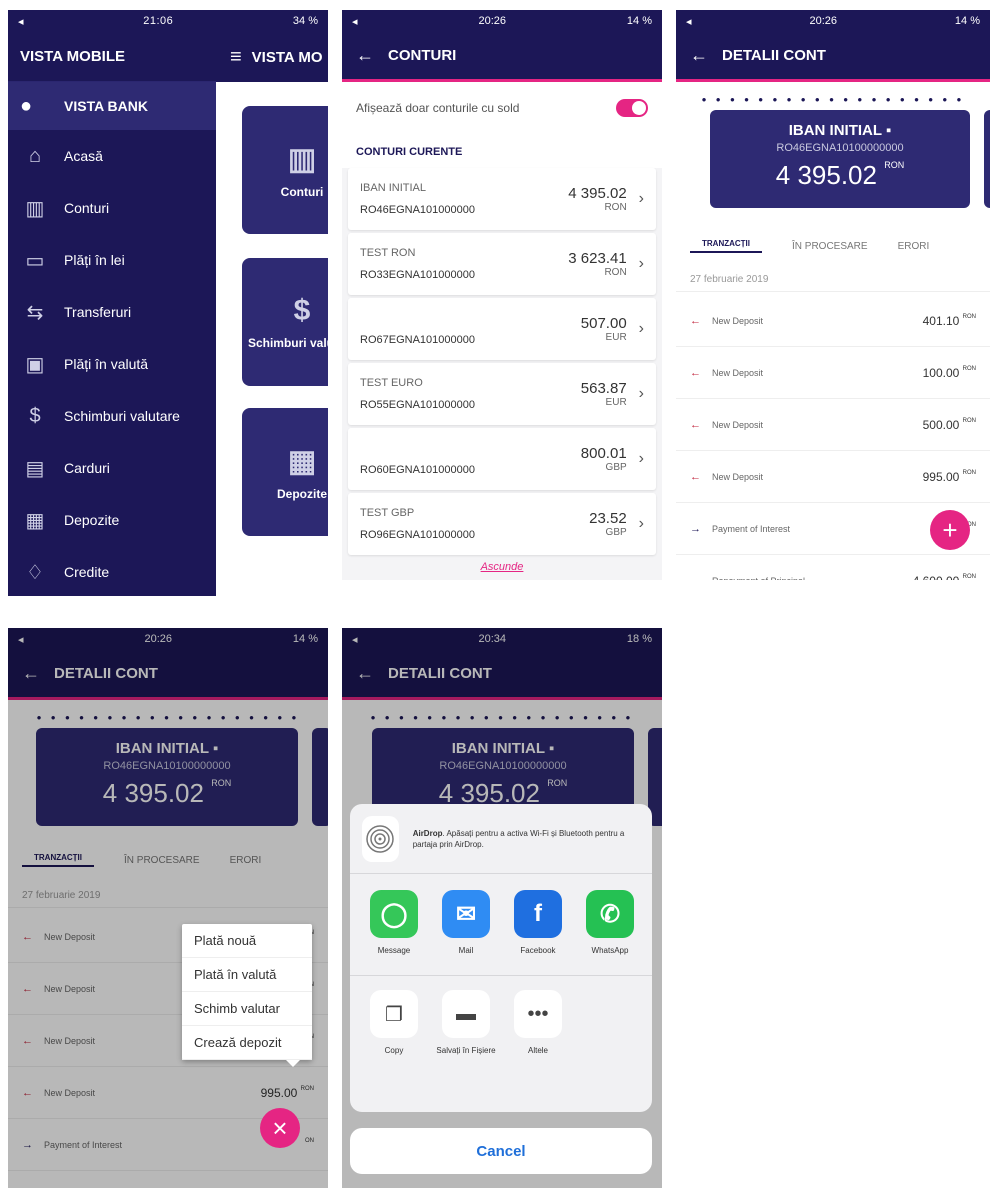 The height and width of the screenshot is (1189, 990). What do you see at coordinates (502, 524) in the screenshot?
I see `account-row: TEST GBP RO96EGNA101000000 23.52 GBP ›` at bounding box center [502, 524].